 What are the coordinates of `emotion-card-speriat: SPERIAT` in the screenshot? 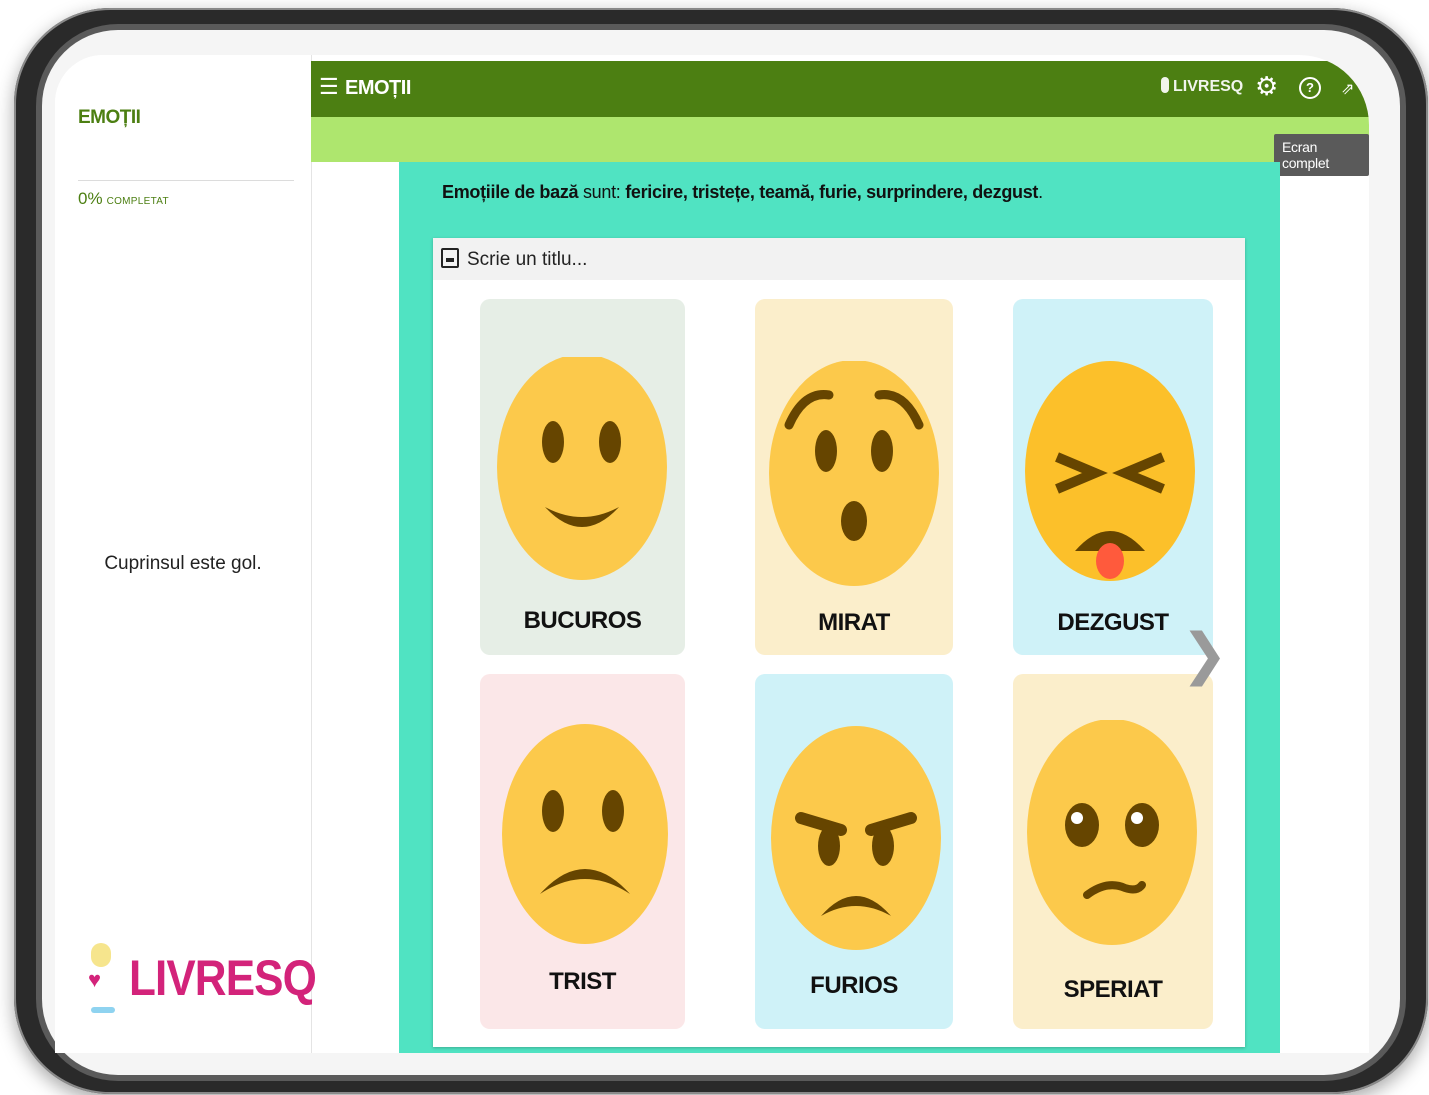 It's located at (1113, 851).